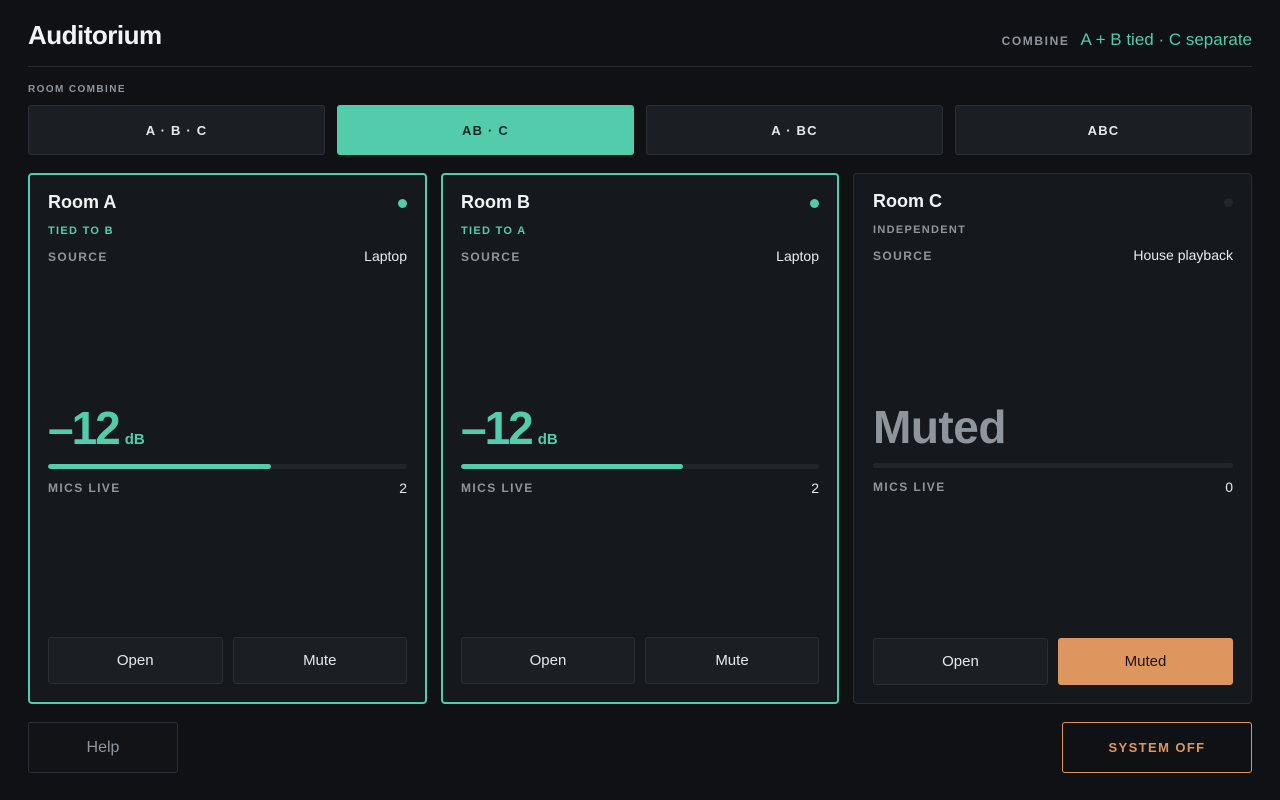  What do you see at coordinates (1035, 41) in the screenshot?
I see `combine-label: COMBINE` at bounding box center [1035, 41].